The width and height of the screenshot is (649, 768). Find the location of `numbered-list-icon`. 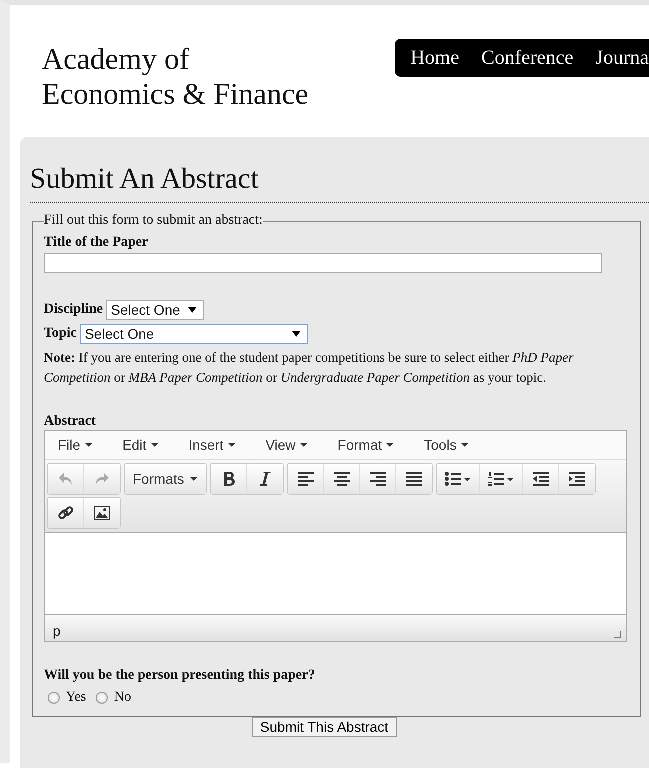

numbered-list-icon is located at coordinates (501, 479).